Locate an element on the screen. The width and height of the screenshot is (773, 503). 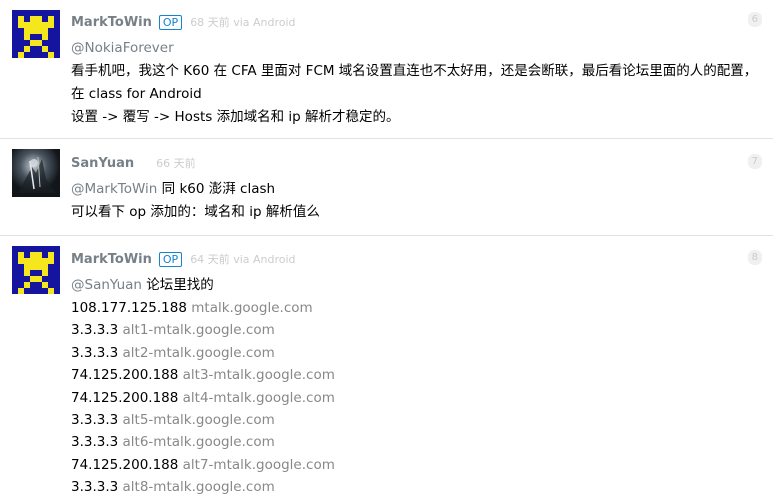
host-entry: 108.177.125.188 mtalk.google.com is located at coordinates (192, 308).